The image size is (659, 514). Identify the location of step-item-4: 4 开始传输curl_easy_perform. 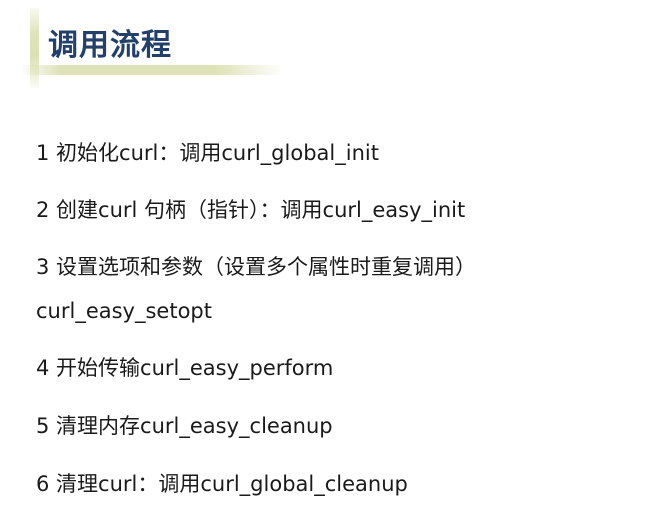
(185, 368).